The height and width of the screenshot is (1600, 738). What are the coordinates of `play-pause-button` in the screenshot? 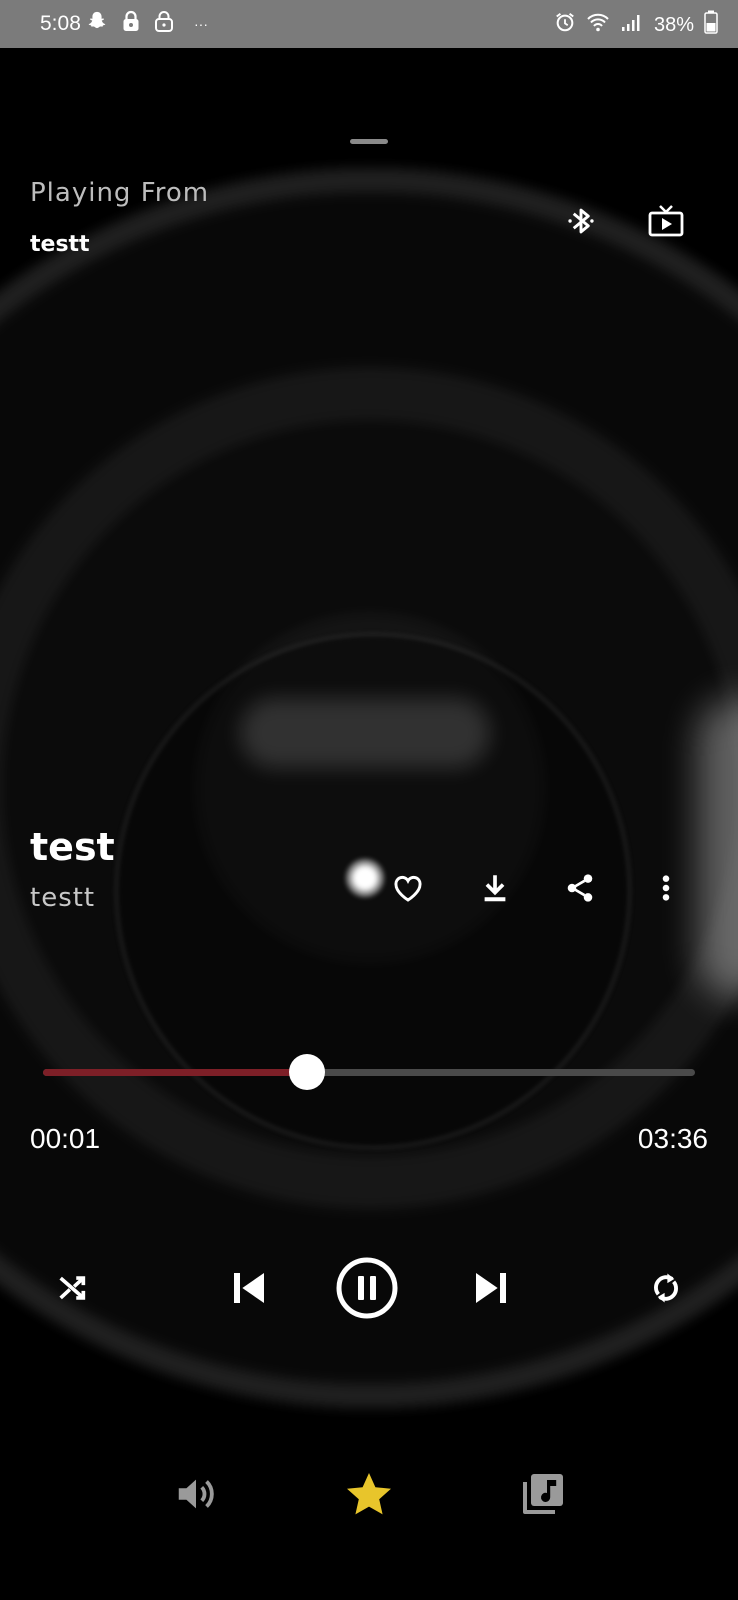 It's located at (367, 1290).